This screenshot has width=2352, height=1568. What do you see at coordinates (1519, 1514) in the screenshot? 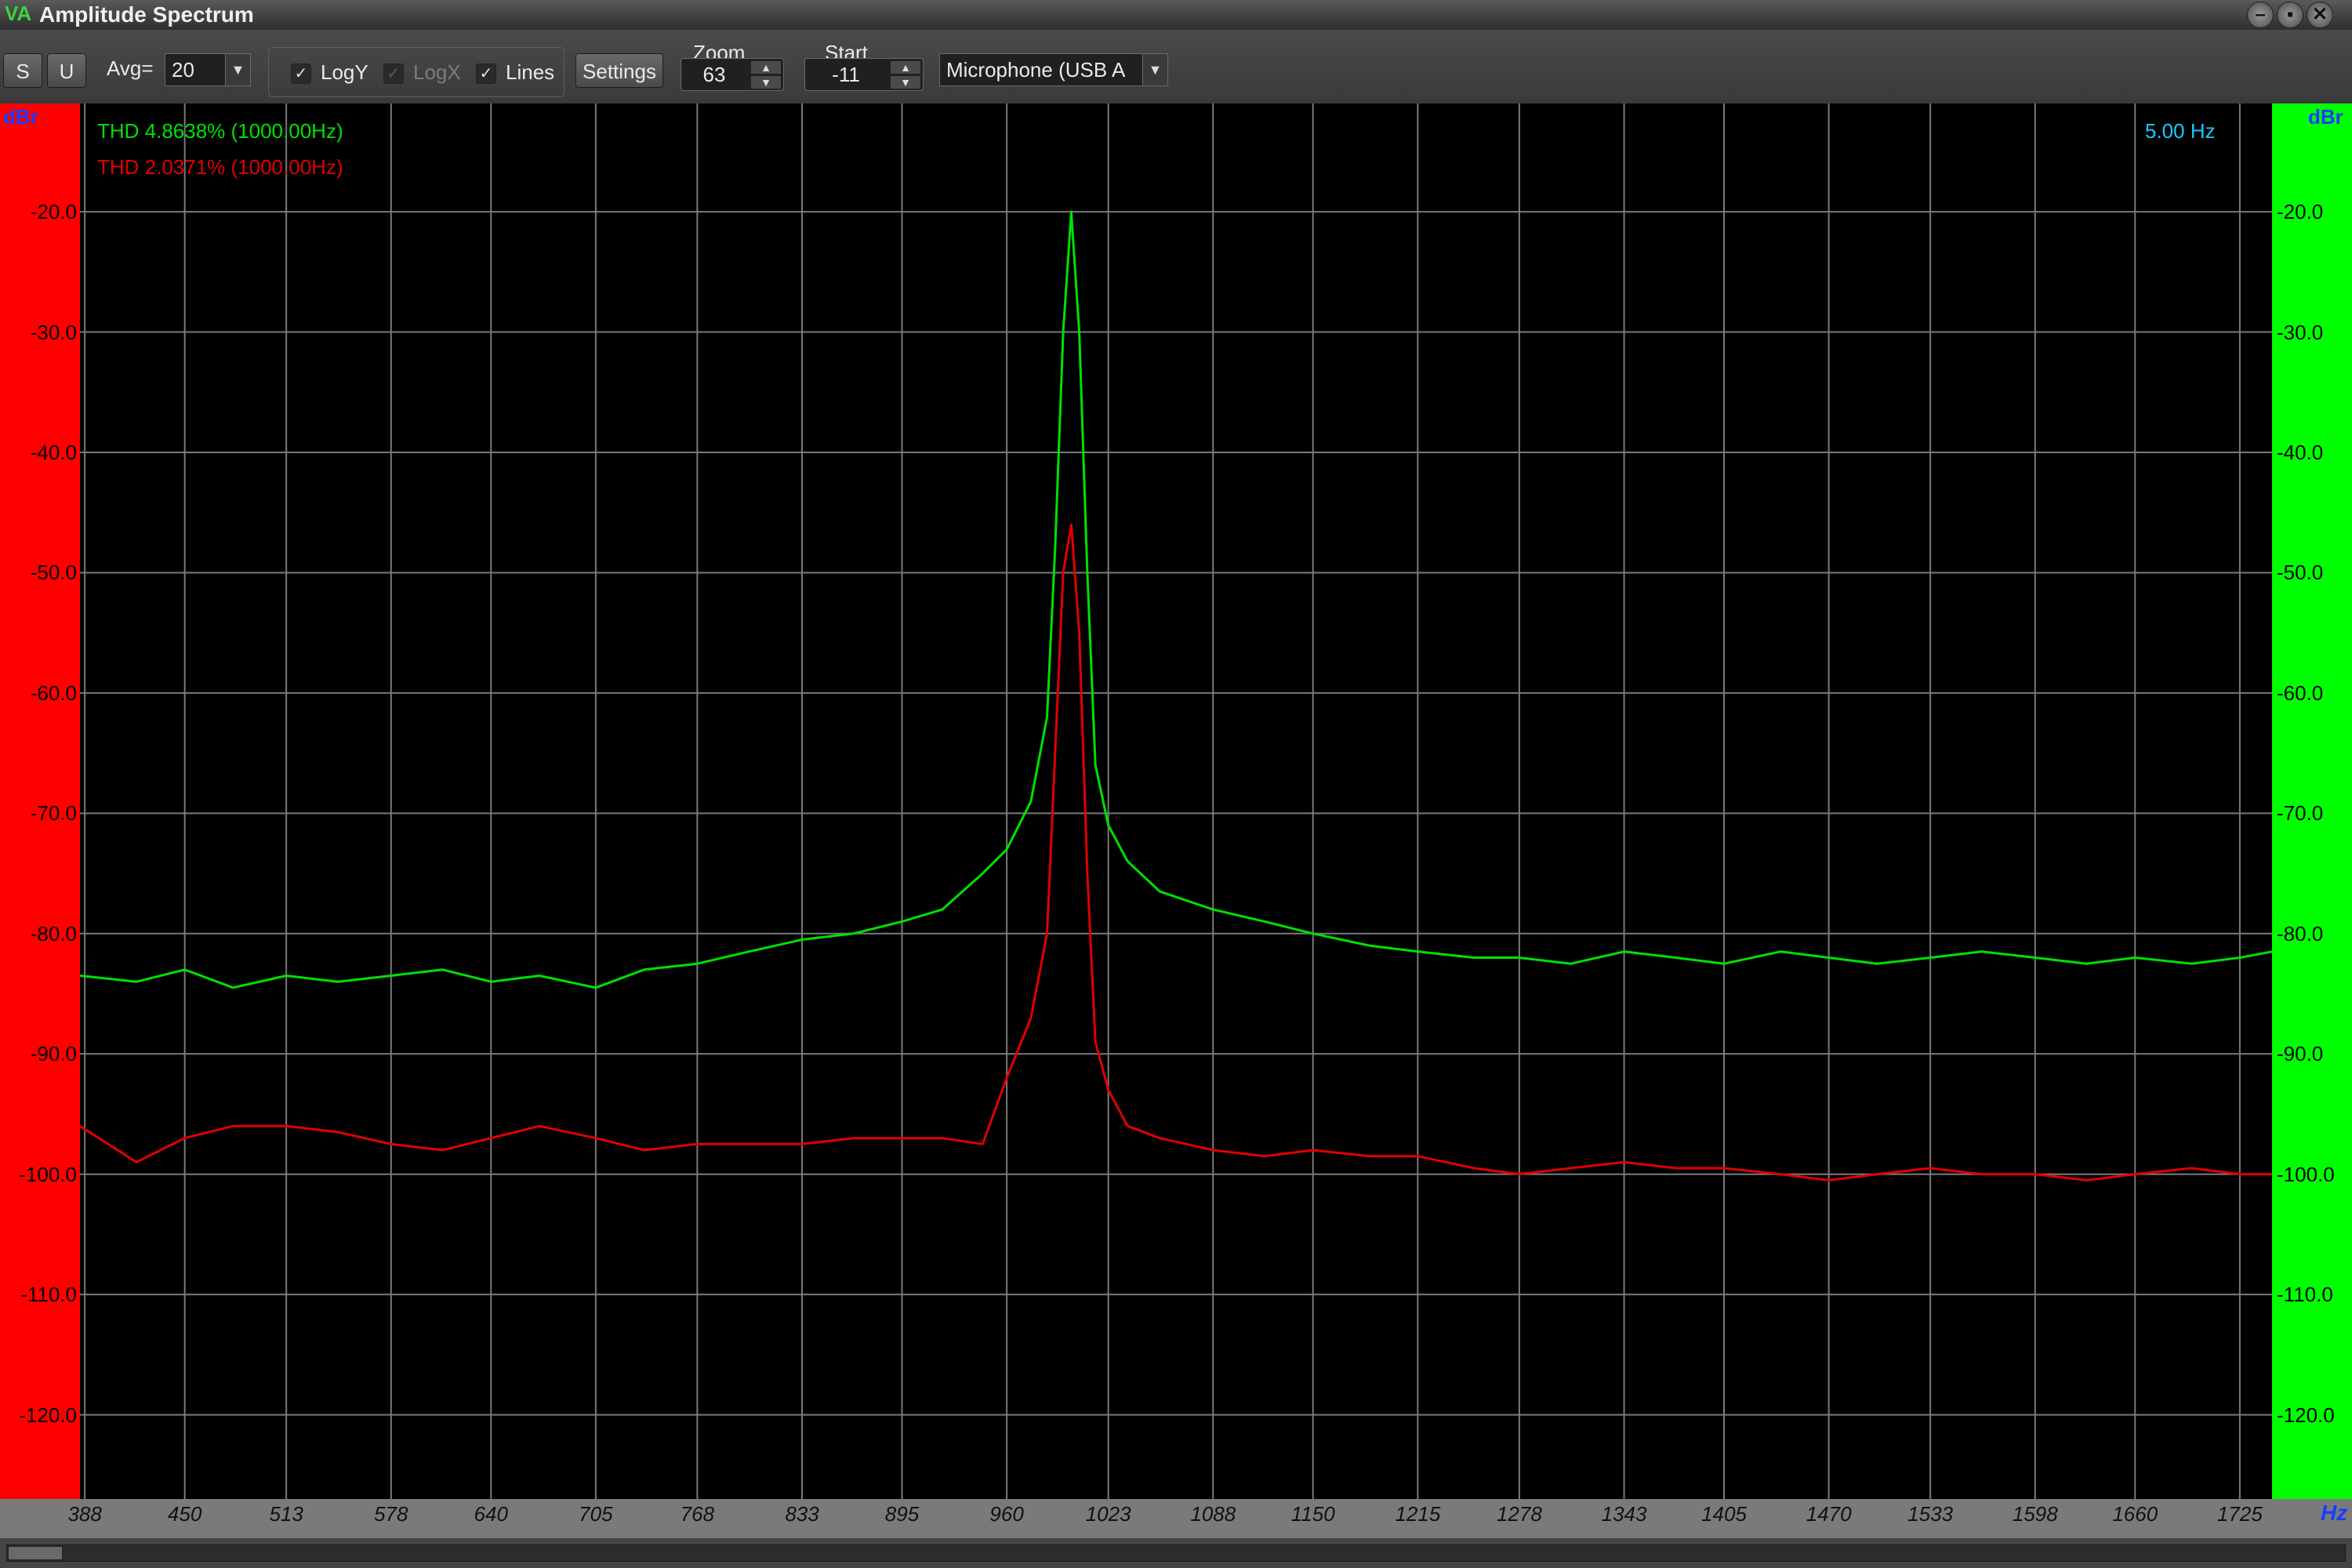
I see `x-tick-label: 1278` at bounding box center [1519, 1514].